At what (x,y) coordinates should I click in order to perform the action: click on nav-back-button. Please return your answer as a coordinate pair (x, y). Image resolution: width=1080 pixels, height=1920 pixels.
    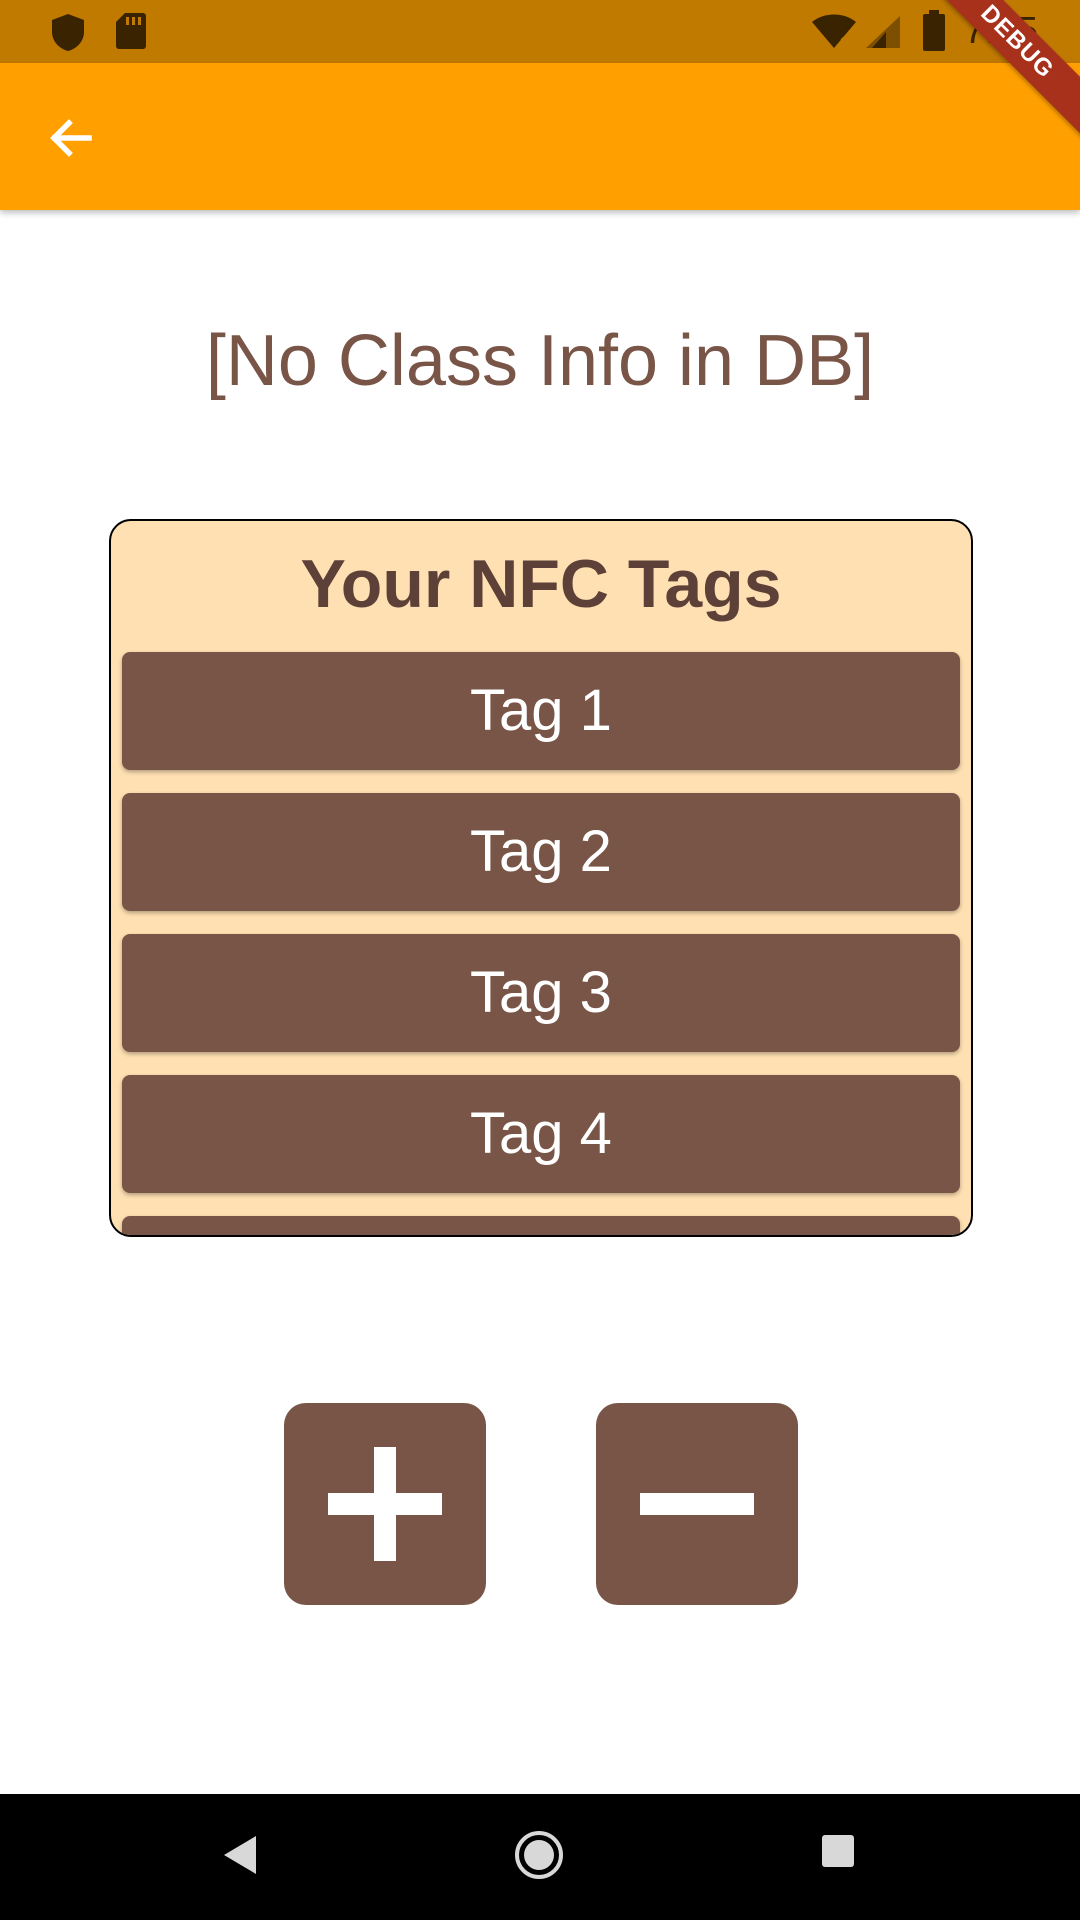
    Looking at the image, I should click on (240, 1857).